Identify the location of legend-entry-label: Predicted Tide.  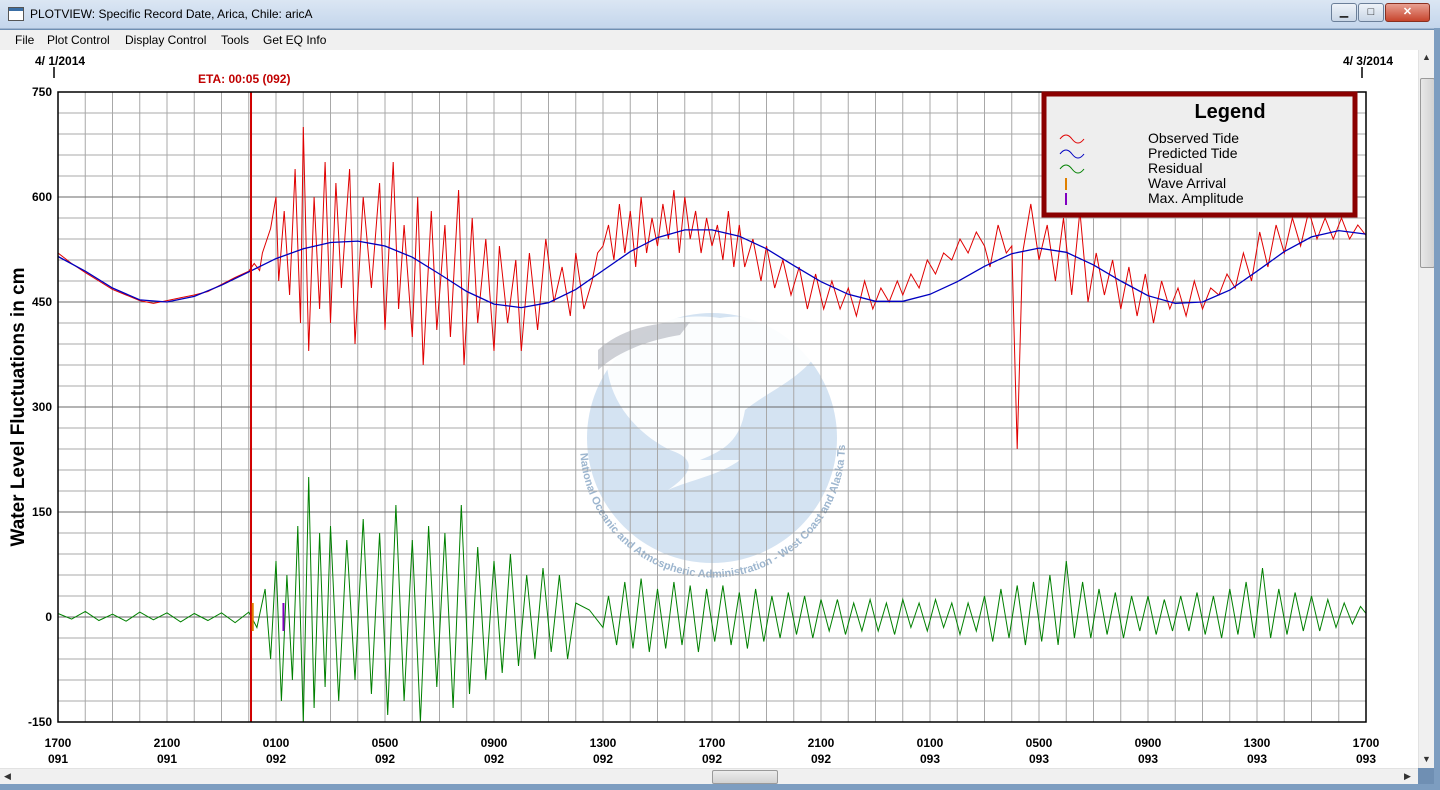
(1193, 153).